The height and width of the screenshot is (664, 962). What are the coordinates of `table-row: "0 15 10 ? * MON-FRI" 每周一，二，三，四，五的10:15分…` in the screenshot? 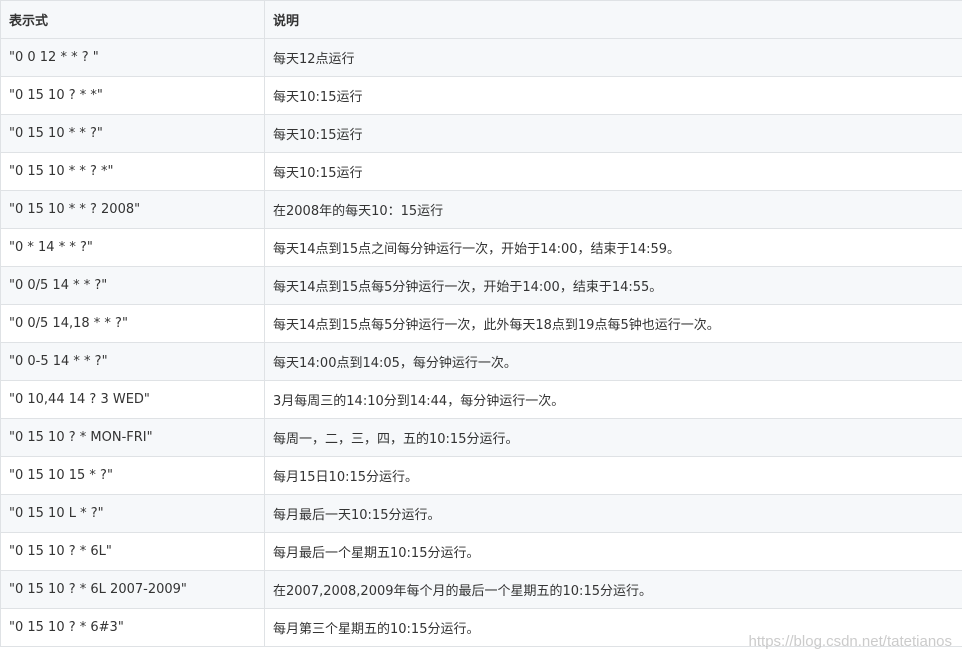 It's located at (481, 437).